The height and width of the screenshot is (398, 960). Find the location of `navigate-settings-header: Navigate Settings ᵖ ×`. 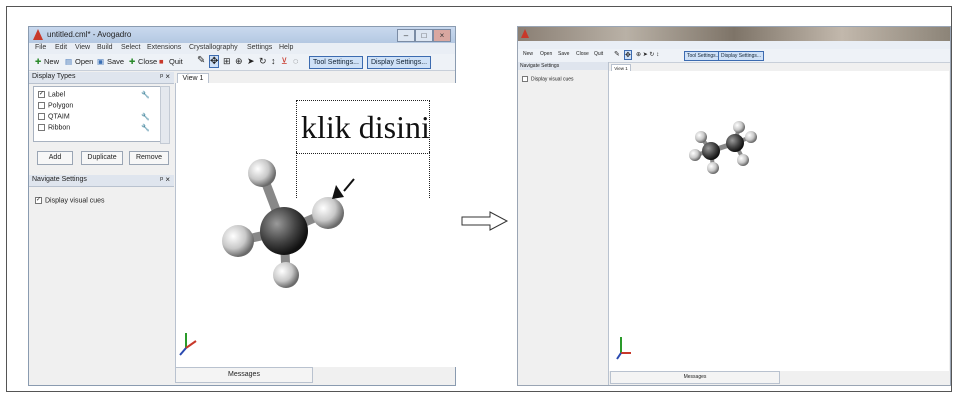

navigate-settings-header: Navigate Settings ᵖ × is located at coordinates (101, 181).